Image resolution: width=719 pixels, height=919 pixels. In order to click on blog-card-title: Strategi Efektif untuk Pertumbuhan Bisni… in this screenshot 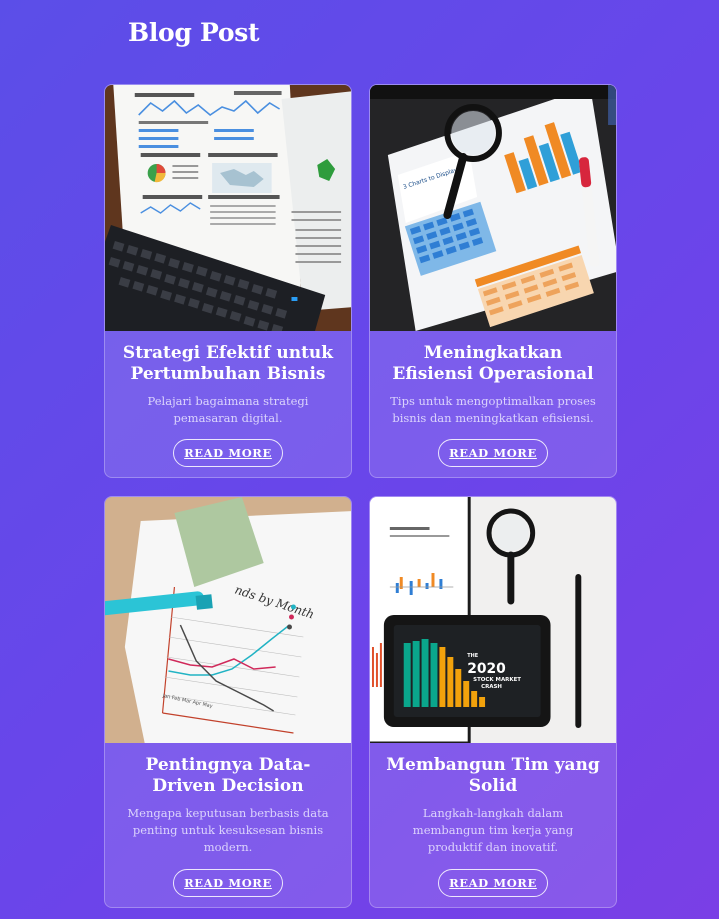, I will do `click(228, 363)`.